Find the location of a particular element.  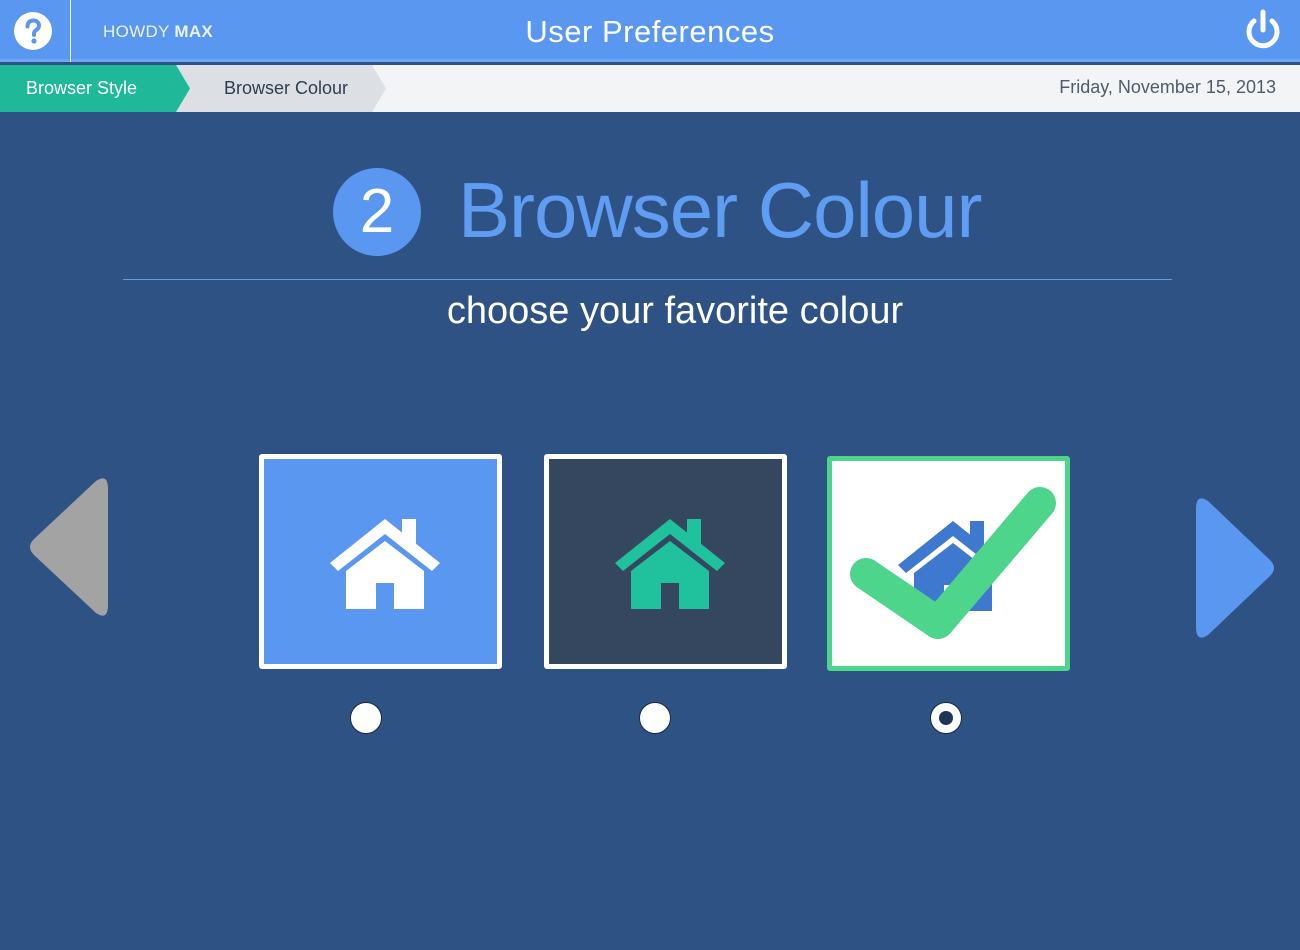

power-icon is located at coordinates (1263, 29).